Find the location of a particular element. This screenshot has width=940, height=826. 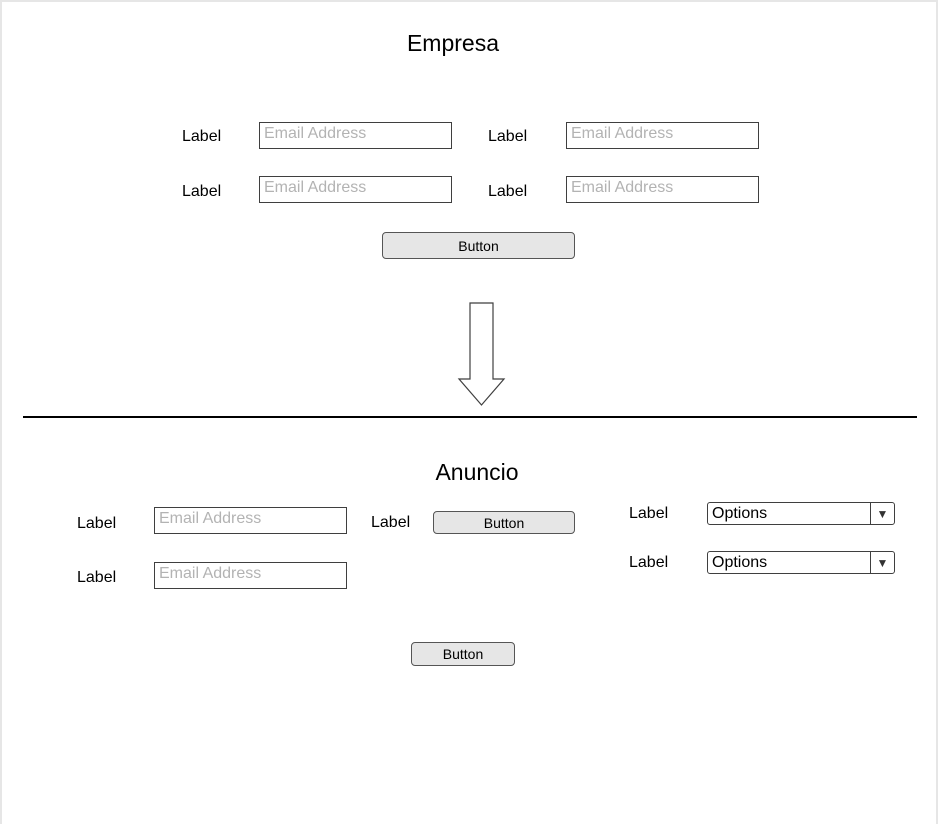

empresa-submit-button: Button is located at coordinates (478, 245).